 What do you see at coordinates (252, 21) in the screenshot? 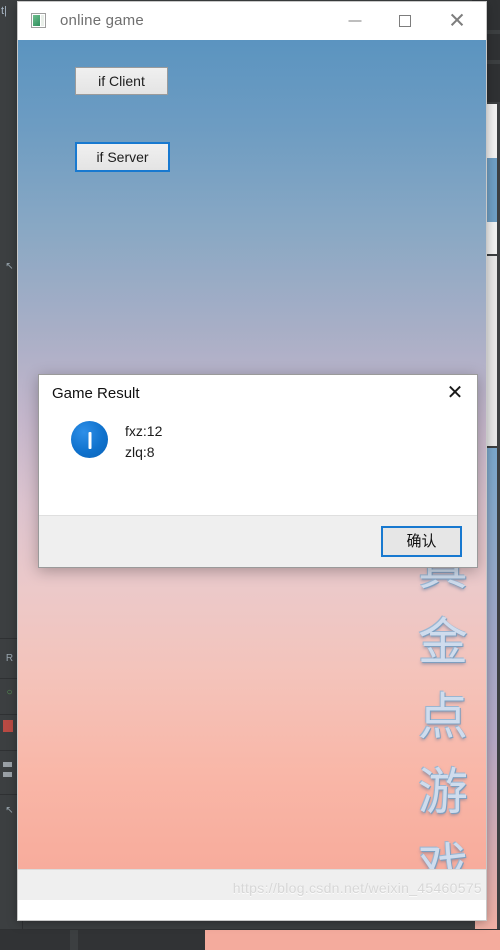
I see `window-titlebar: online game ✕` at bounding box center [252, 21].